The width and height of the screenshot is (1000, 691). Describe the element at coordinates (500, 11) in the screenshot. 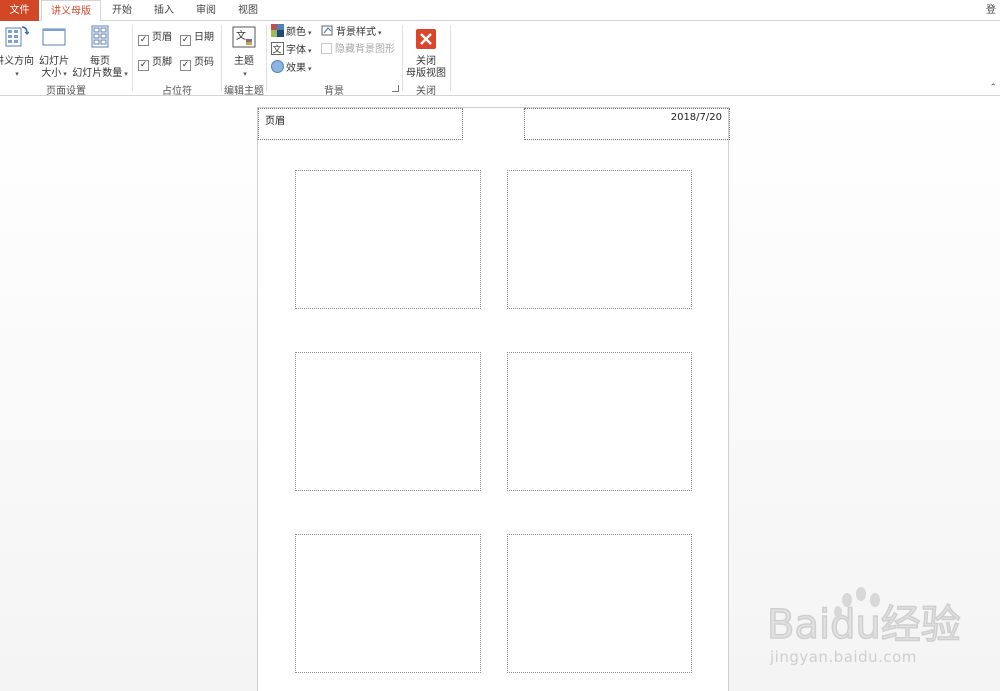

I see `ribbon-tab-bar: 文件 讲义母版 开始 插入 审阅 视图 登录` at that location.